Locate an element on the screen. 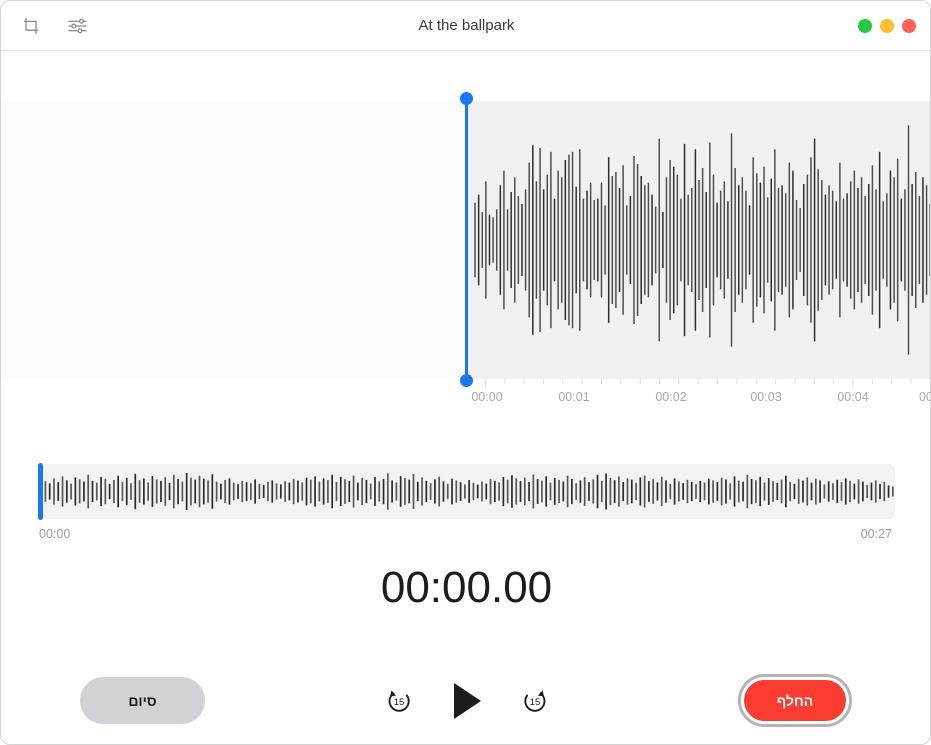 This screenshot has width=931, height=745. zoom-button is located at coordinates (865, 26).